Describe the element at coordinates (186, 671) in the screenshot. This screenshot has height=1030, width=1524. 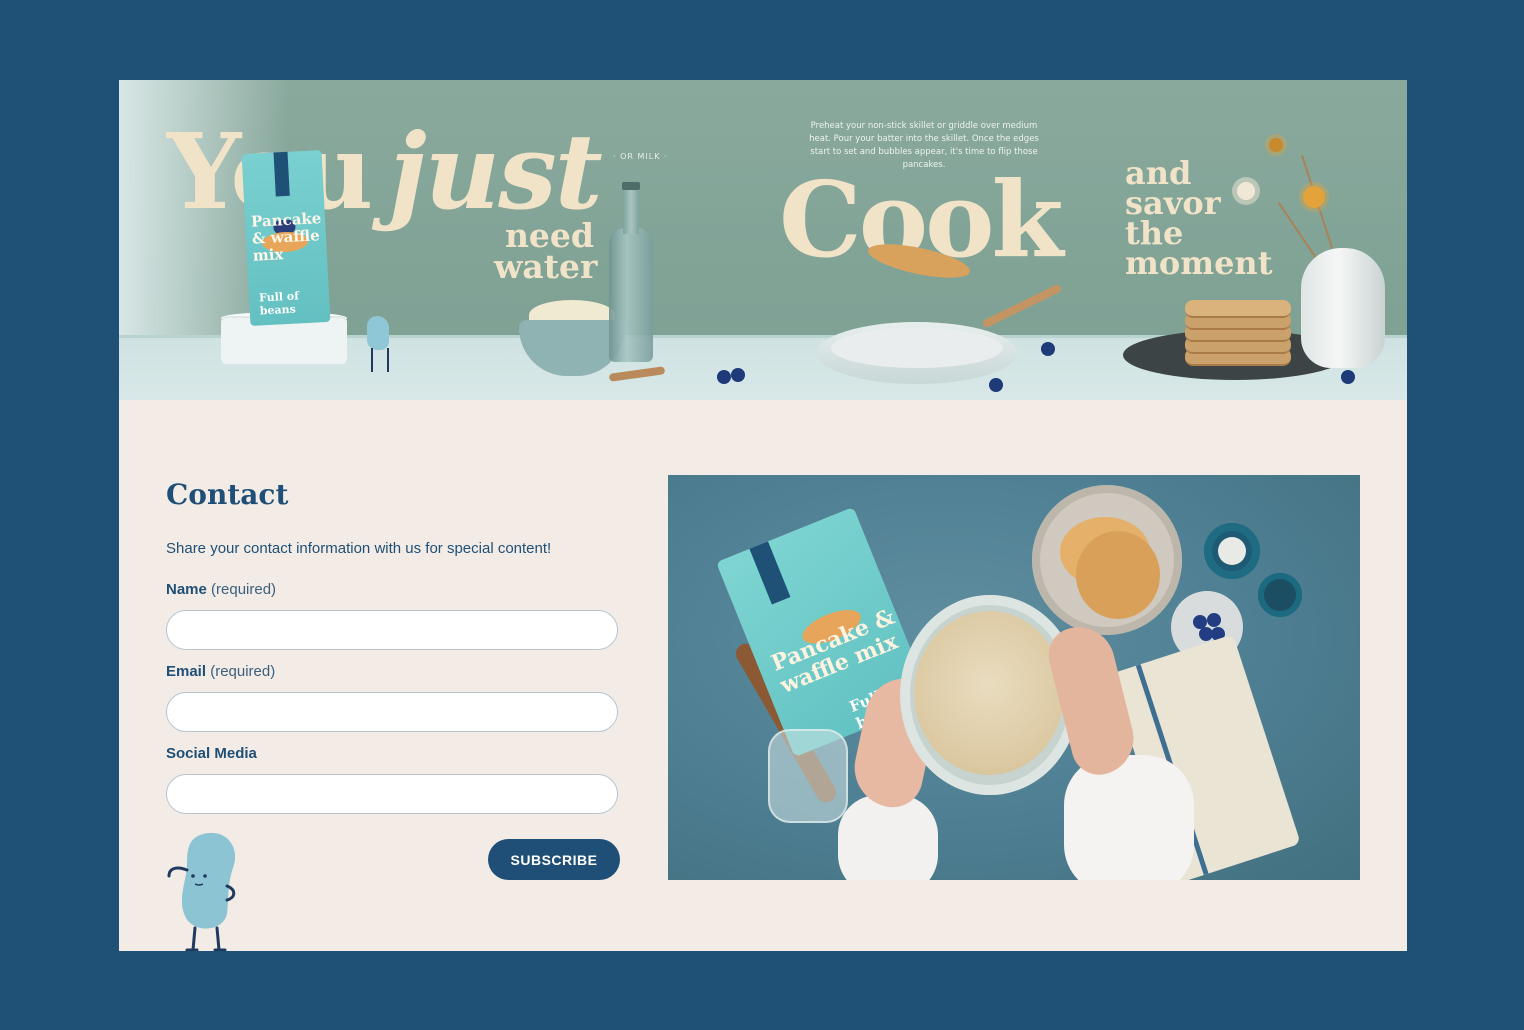
I see `email-label-text: Email` at that location.